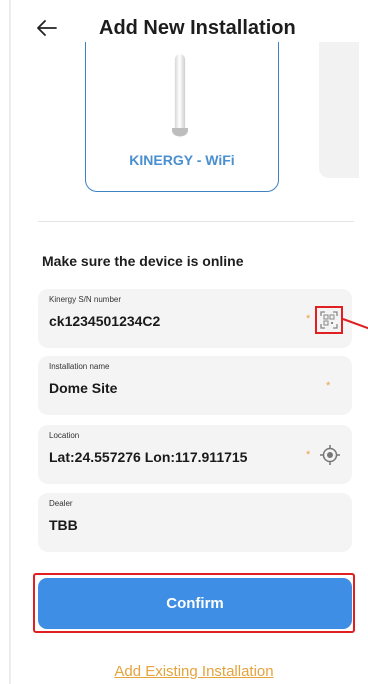 The height and width of the screenshot is (684, 368). I want to click on device-card-kinergy-wifi: KINERGY - WiFi, so click(182, 117).